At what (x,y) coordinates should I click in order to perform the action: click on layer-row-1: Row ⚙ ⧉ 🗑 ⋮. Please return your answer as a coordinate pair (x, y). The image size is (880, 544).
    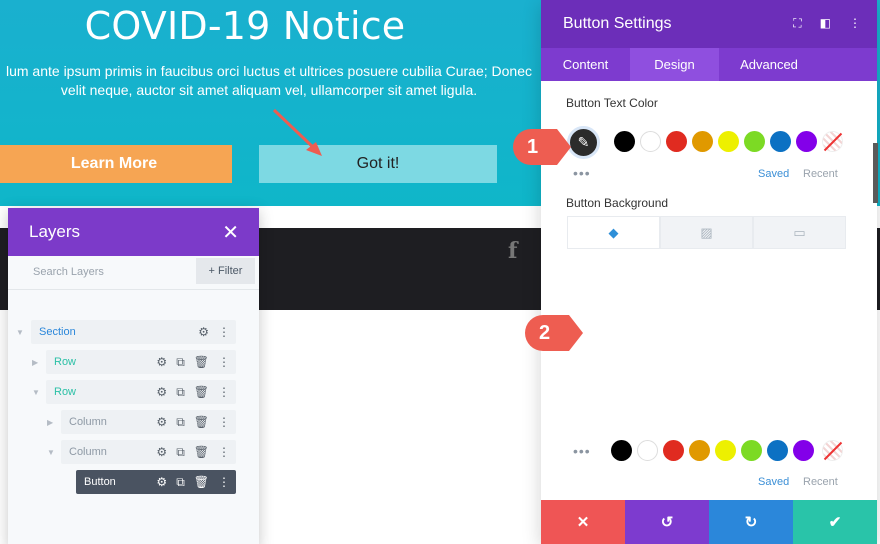
    Looking at the image, I should click on (141, 362).